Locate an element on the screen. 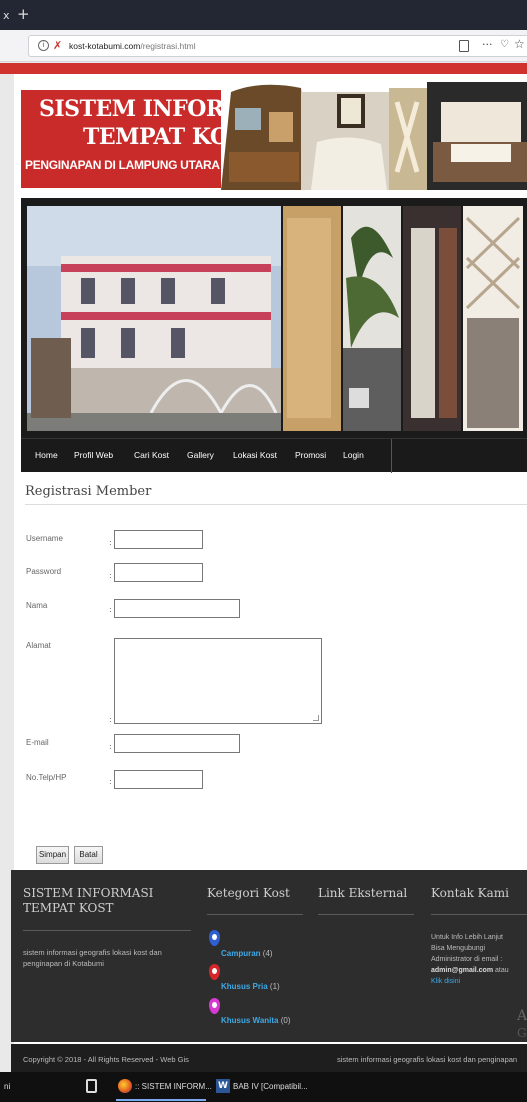 This screenshot has width=527, height=1102. nav-gallery: Gallery is located at coordinates (200, 455).